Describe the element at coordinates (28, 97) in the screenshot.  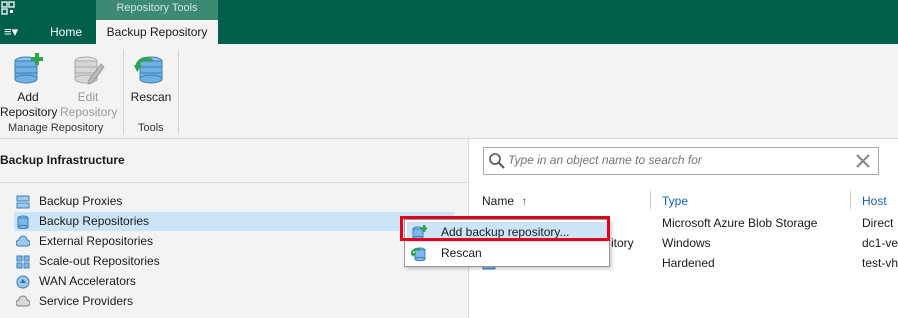
I see `add-repository-label-1: Add` at that location.